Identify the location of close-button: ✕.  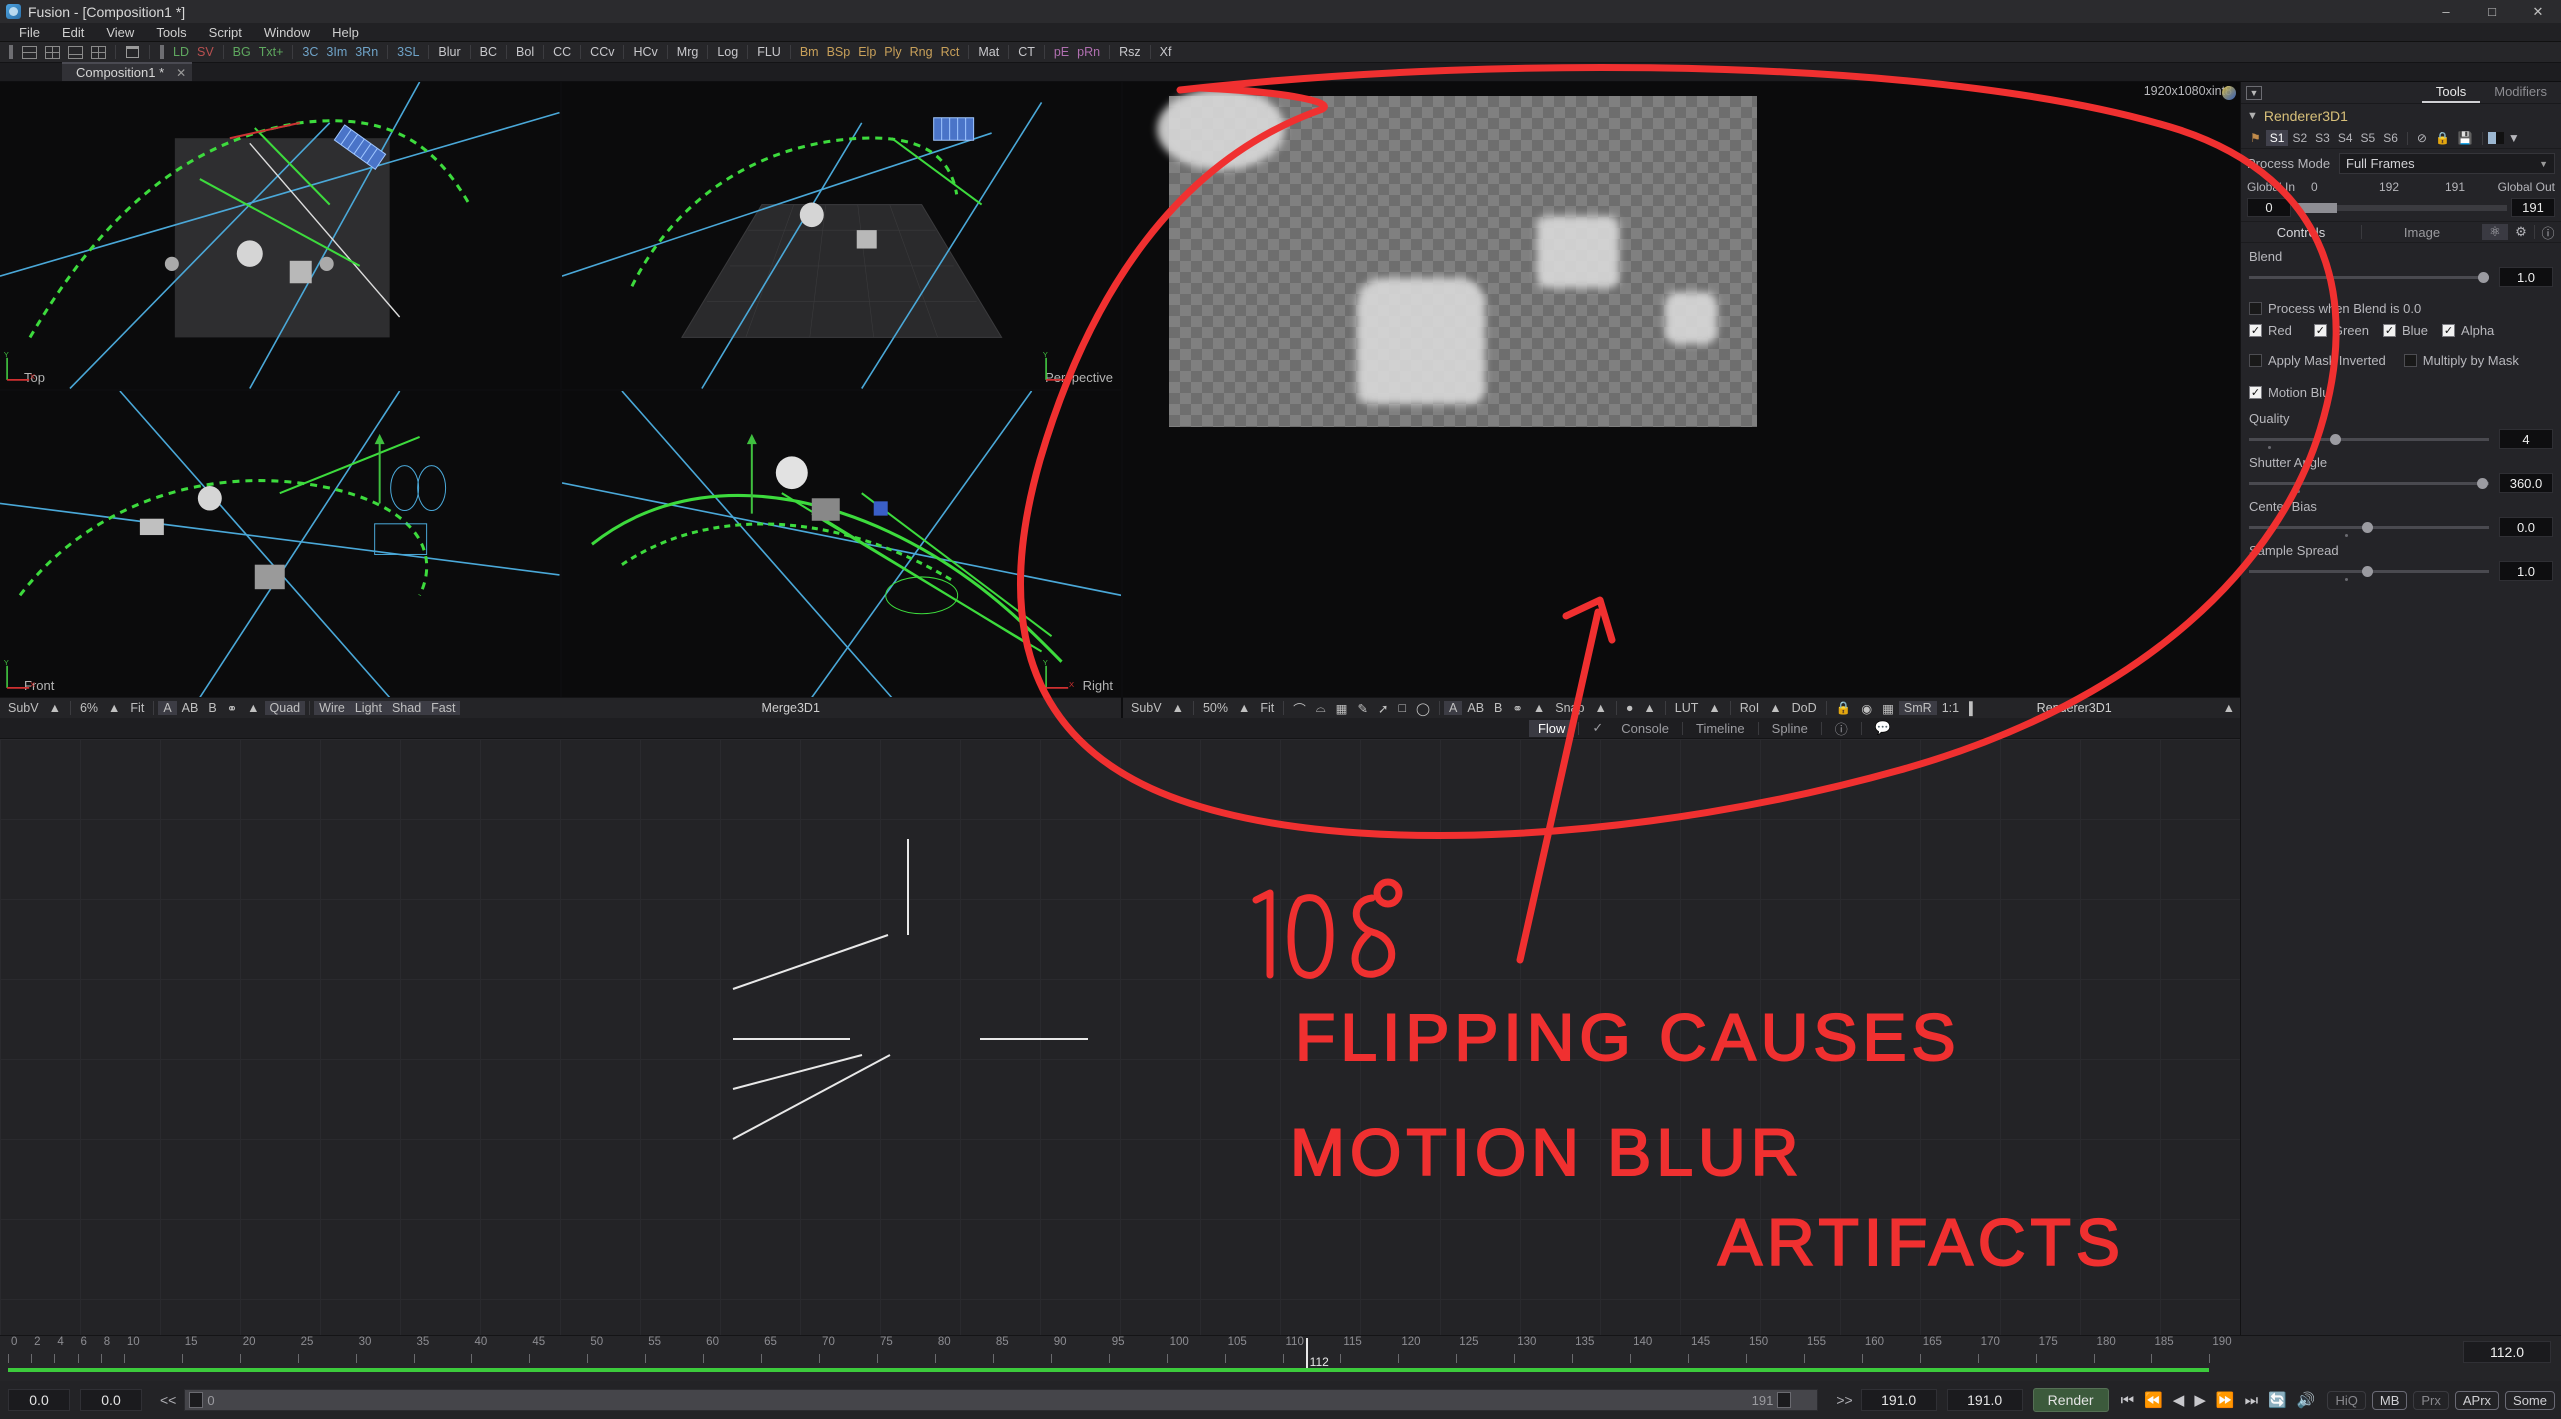
(2538, 11).